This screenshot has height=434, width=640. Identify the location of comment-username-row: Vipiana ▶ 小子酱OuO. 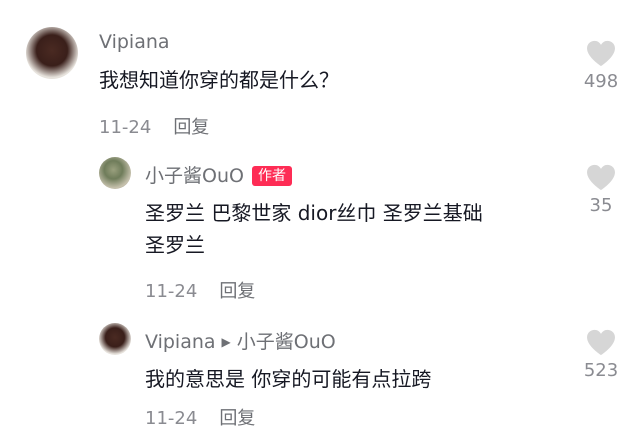
(240, 340).